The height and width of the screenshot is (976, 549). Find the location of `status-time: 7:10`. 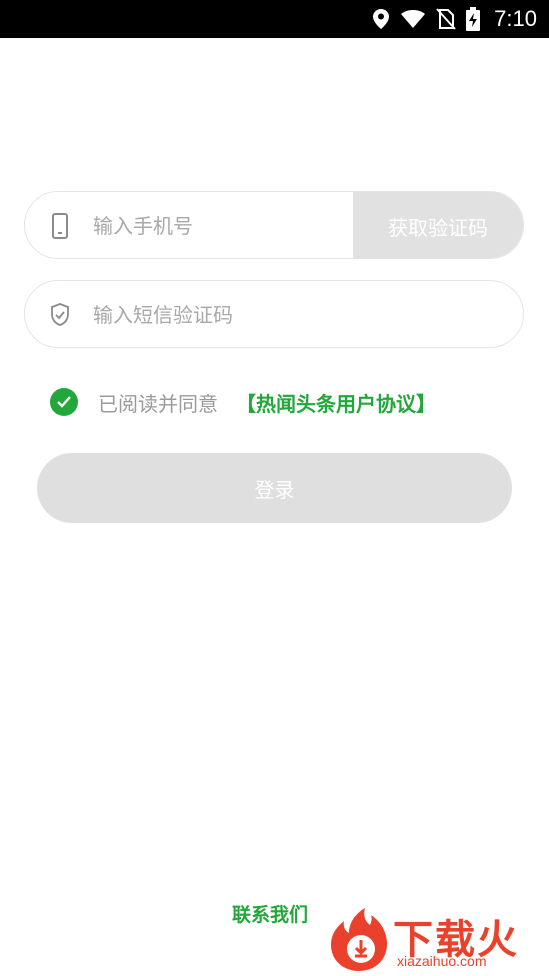

status-time: 7:10 is located at coordinates (515, 18).